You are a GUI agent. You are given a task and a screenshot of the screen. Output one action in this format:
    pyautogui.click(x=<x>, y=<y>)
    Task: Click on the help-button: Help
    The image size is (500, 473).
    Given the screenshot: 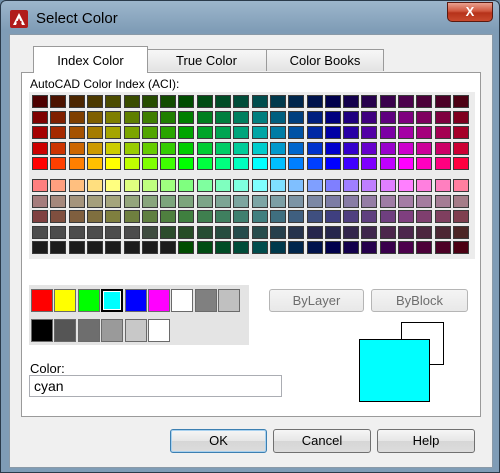 What is the action you would take?
    pyautogui.click(x=426, y=441)
    